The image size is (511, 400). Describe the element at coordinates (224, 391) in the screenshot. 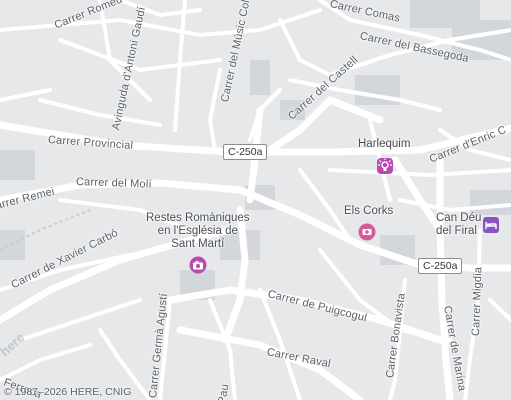

I see `street-label-pau: Pau` at that location.